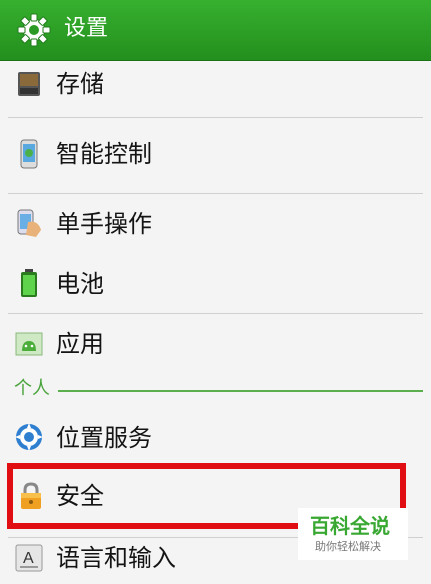  What do you see at coordinates (80, 284) in the screenshot?
I see `settings-item-label: 电池` at bounding box center [80, 284].